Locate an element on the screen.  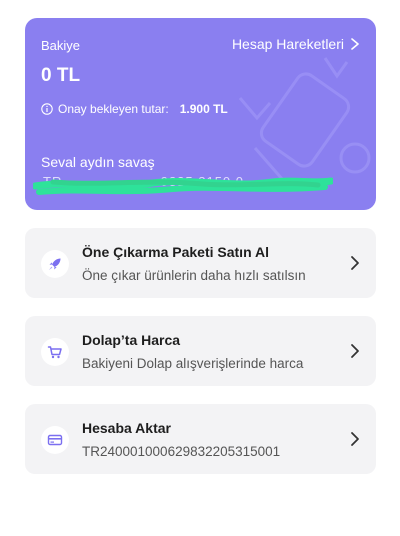
iban-redacted: TR ····· ····· ····· 9835 8150 0 is located at coordinates (183, 185).